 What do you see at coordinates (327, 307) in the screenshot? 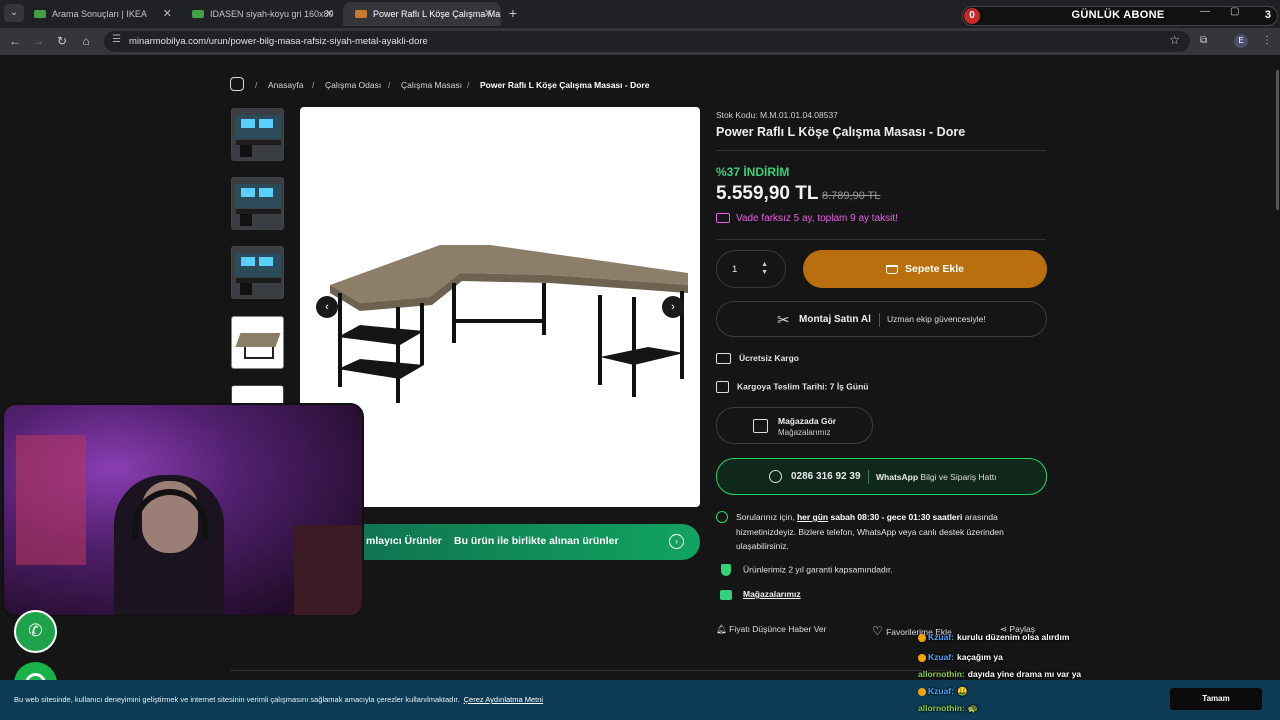
I see `chevron-left-icon: ‹` at bounding box center [327, 307].